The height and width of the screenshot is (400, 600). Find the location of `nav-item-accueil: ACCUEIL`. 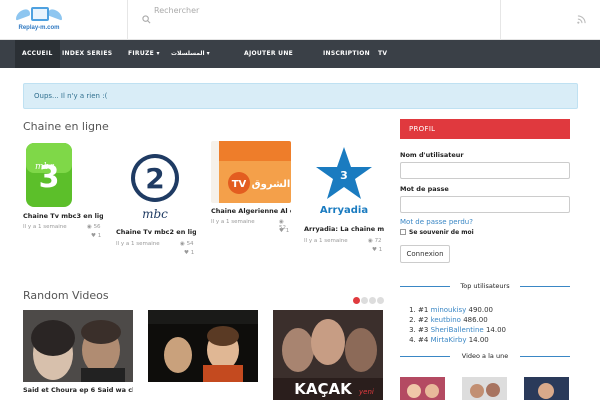

nav-item-accueil: ACCUEIL is located at coordinates (37, 54).